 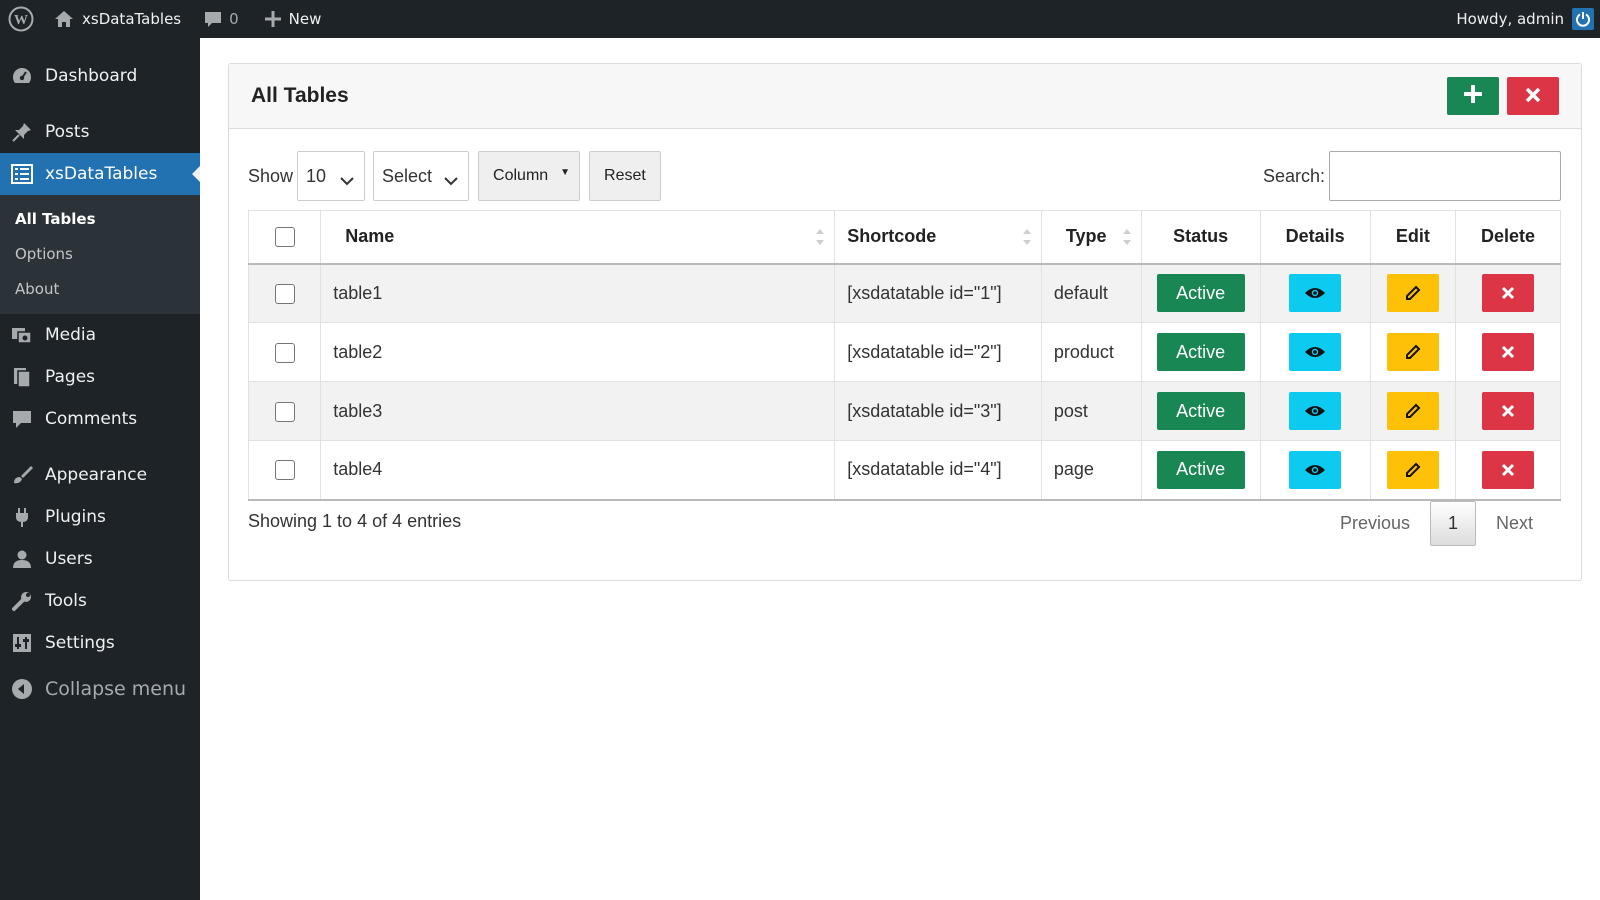 What do you see at coordinates (1473, 96) in the screenshot?
I see `add-table-button` at bounding box center [1473, 96].